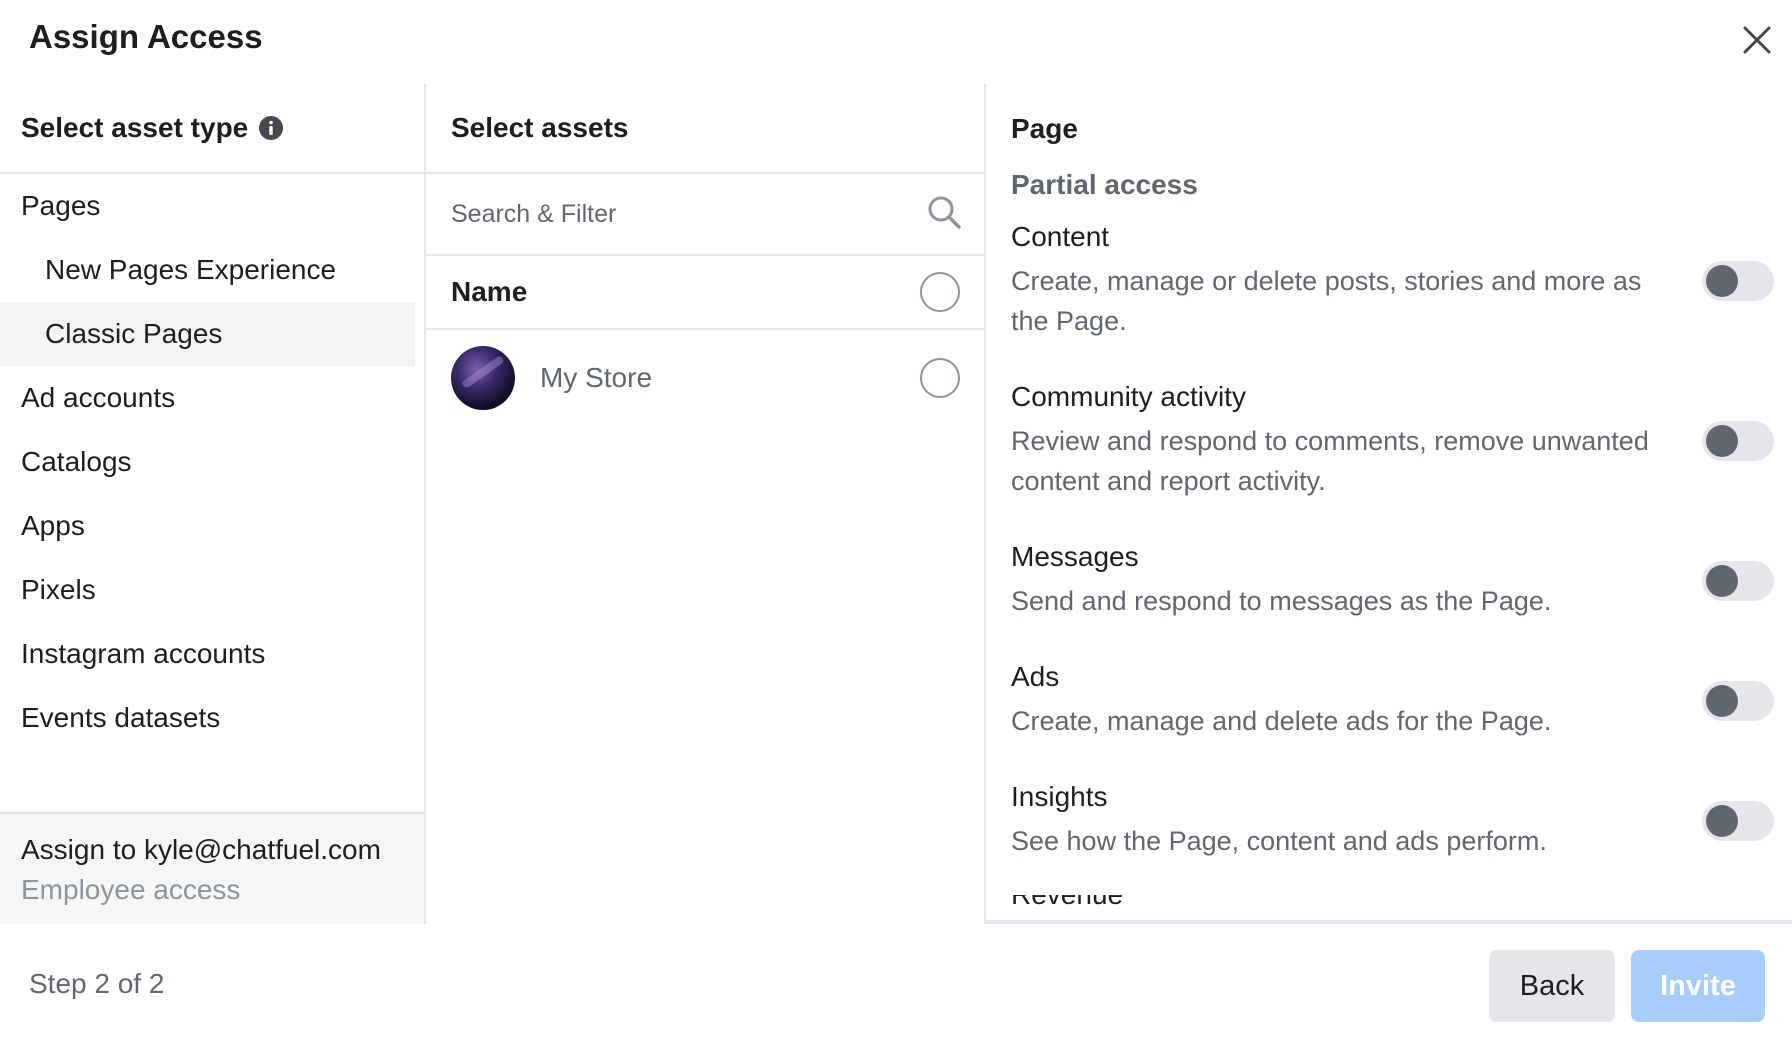 This screenshot has width=1792, height=1041. Describe the element at coordinates (1060, 236) in the screenshot. I see `permission-title: Content` at that location.